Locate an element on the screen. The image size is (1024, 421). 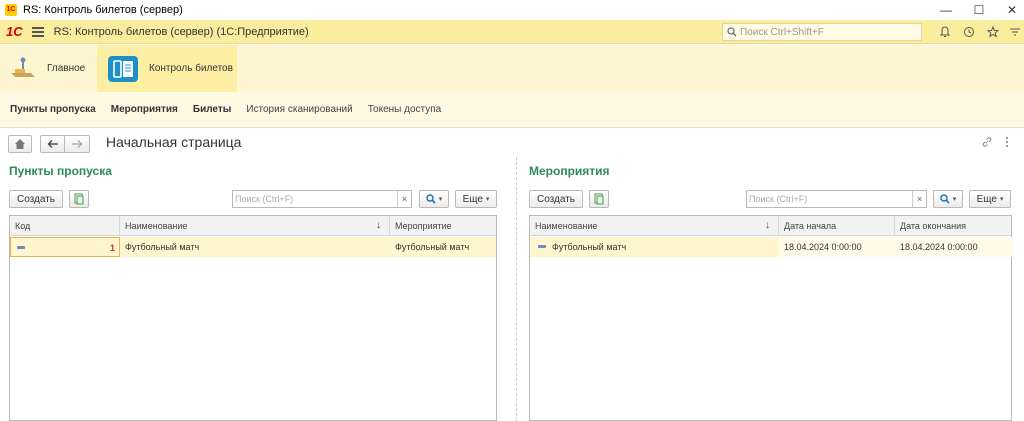
events-copy-button is located at coordinates (599, 199).